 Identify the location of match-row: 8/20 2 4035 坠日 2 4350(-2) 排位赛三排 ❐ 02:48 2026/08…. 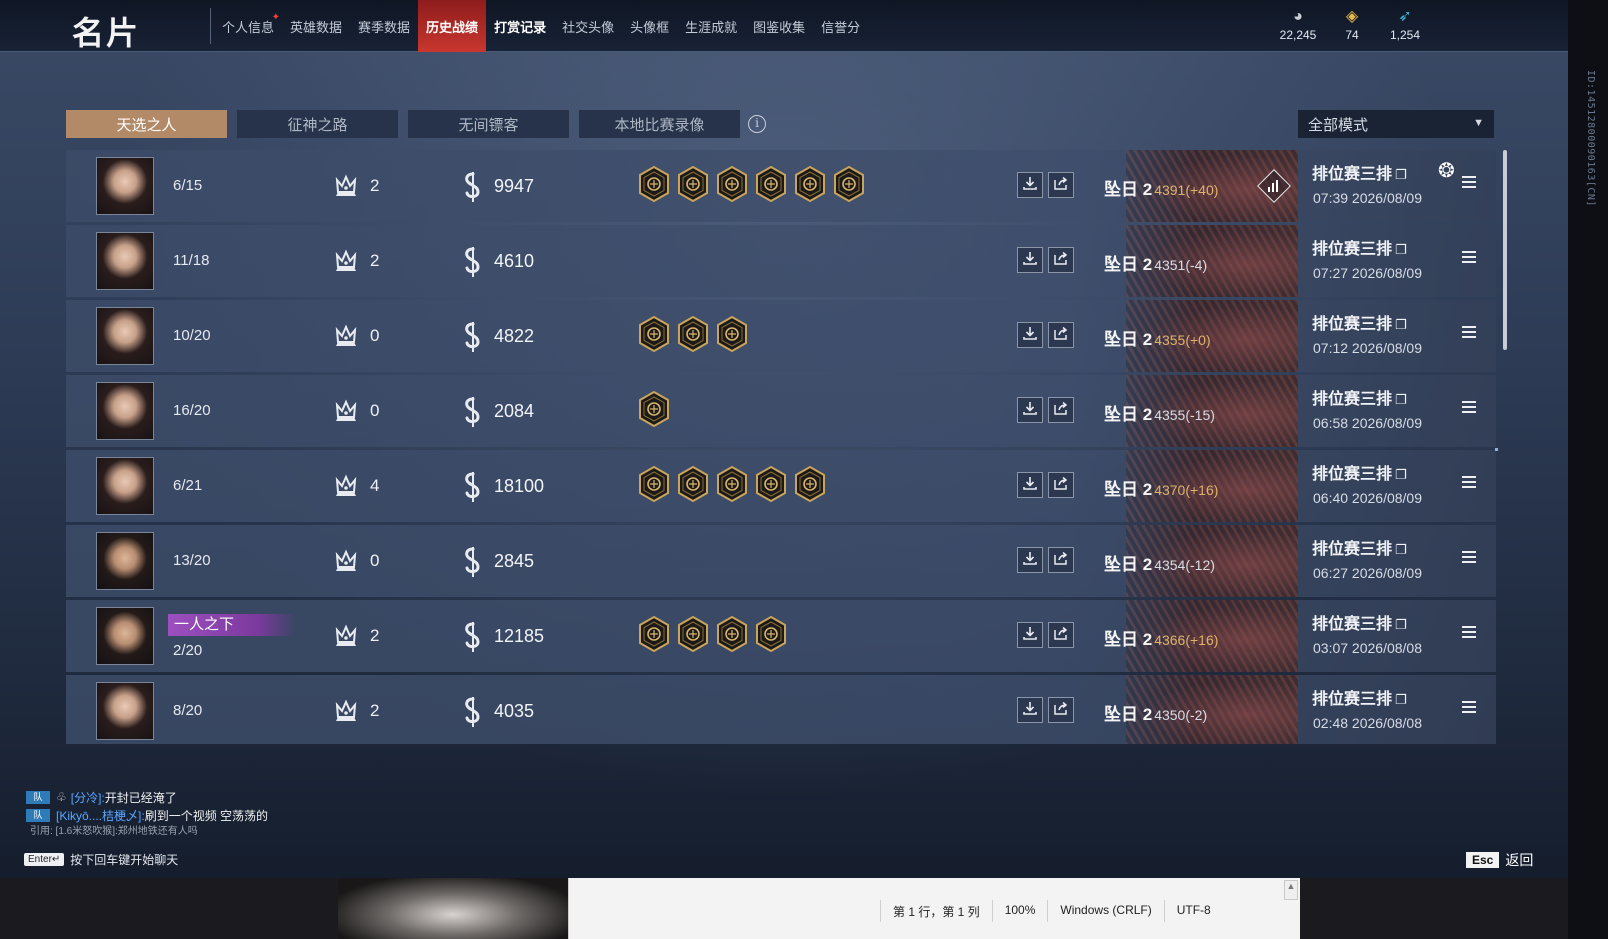
(781, 709).